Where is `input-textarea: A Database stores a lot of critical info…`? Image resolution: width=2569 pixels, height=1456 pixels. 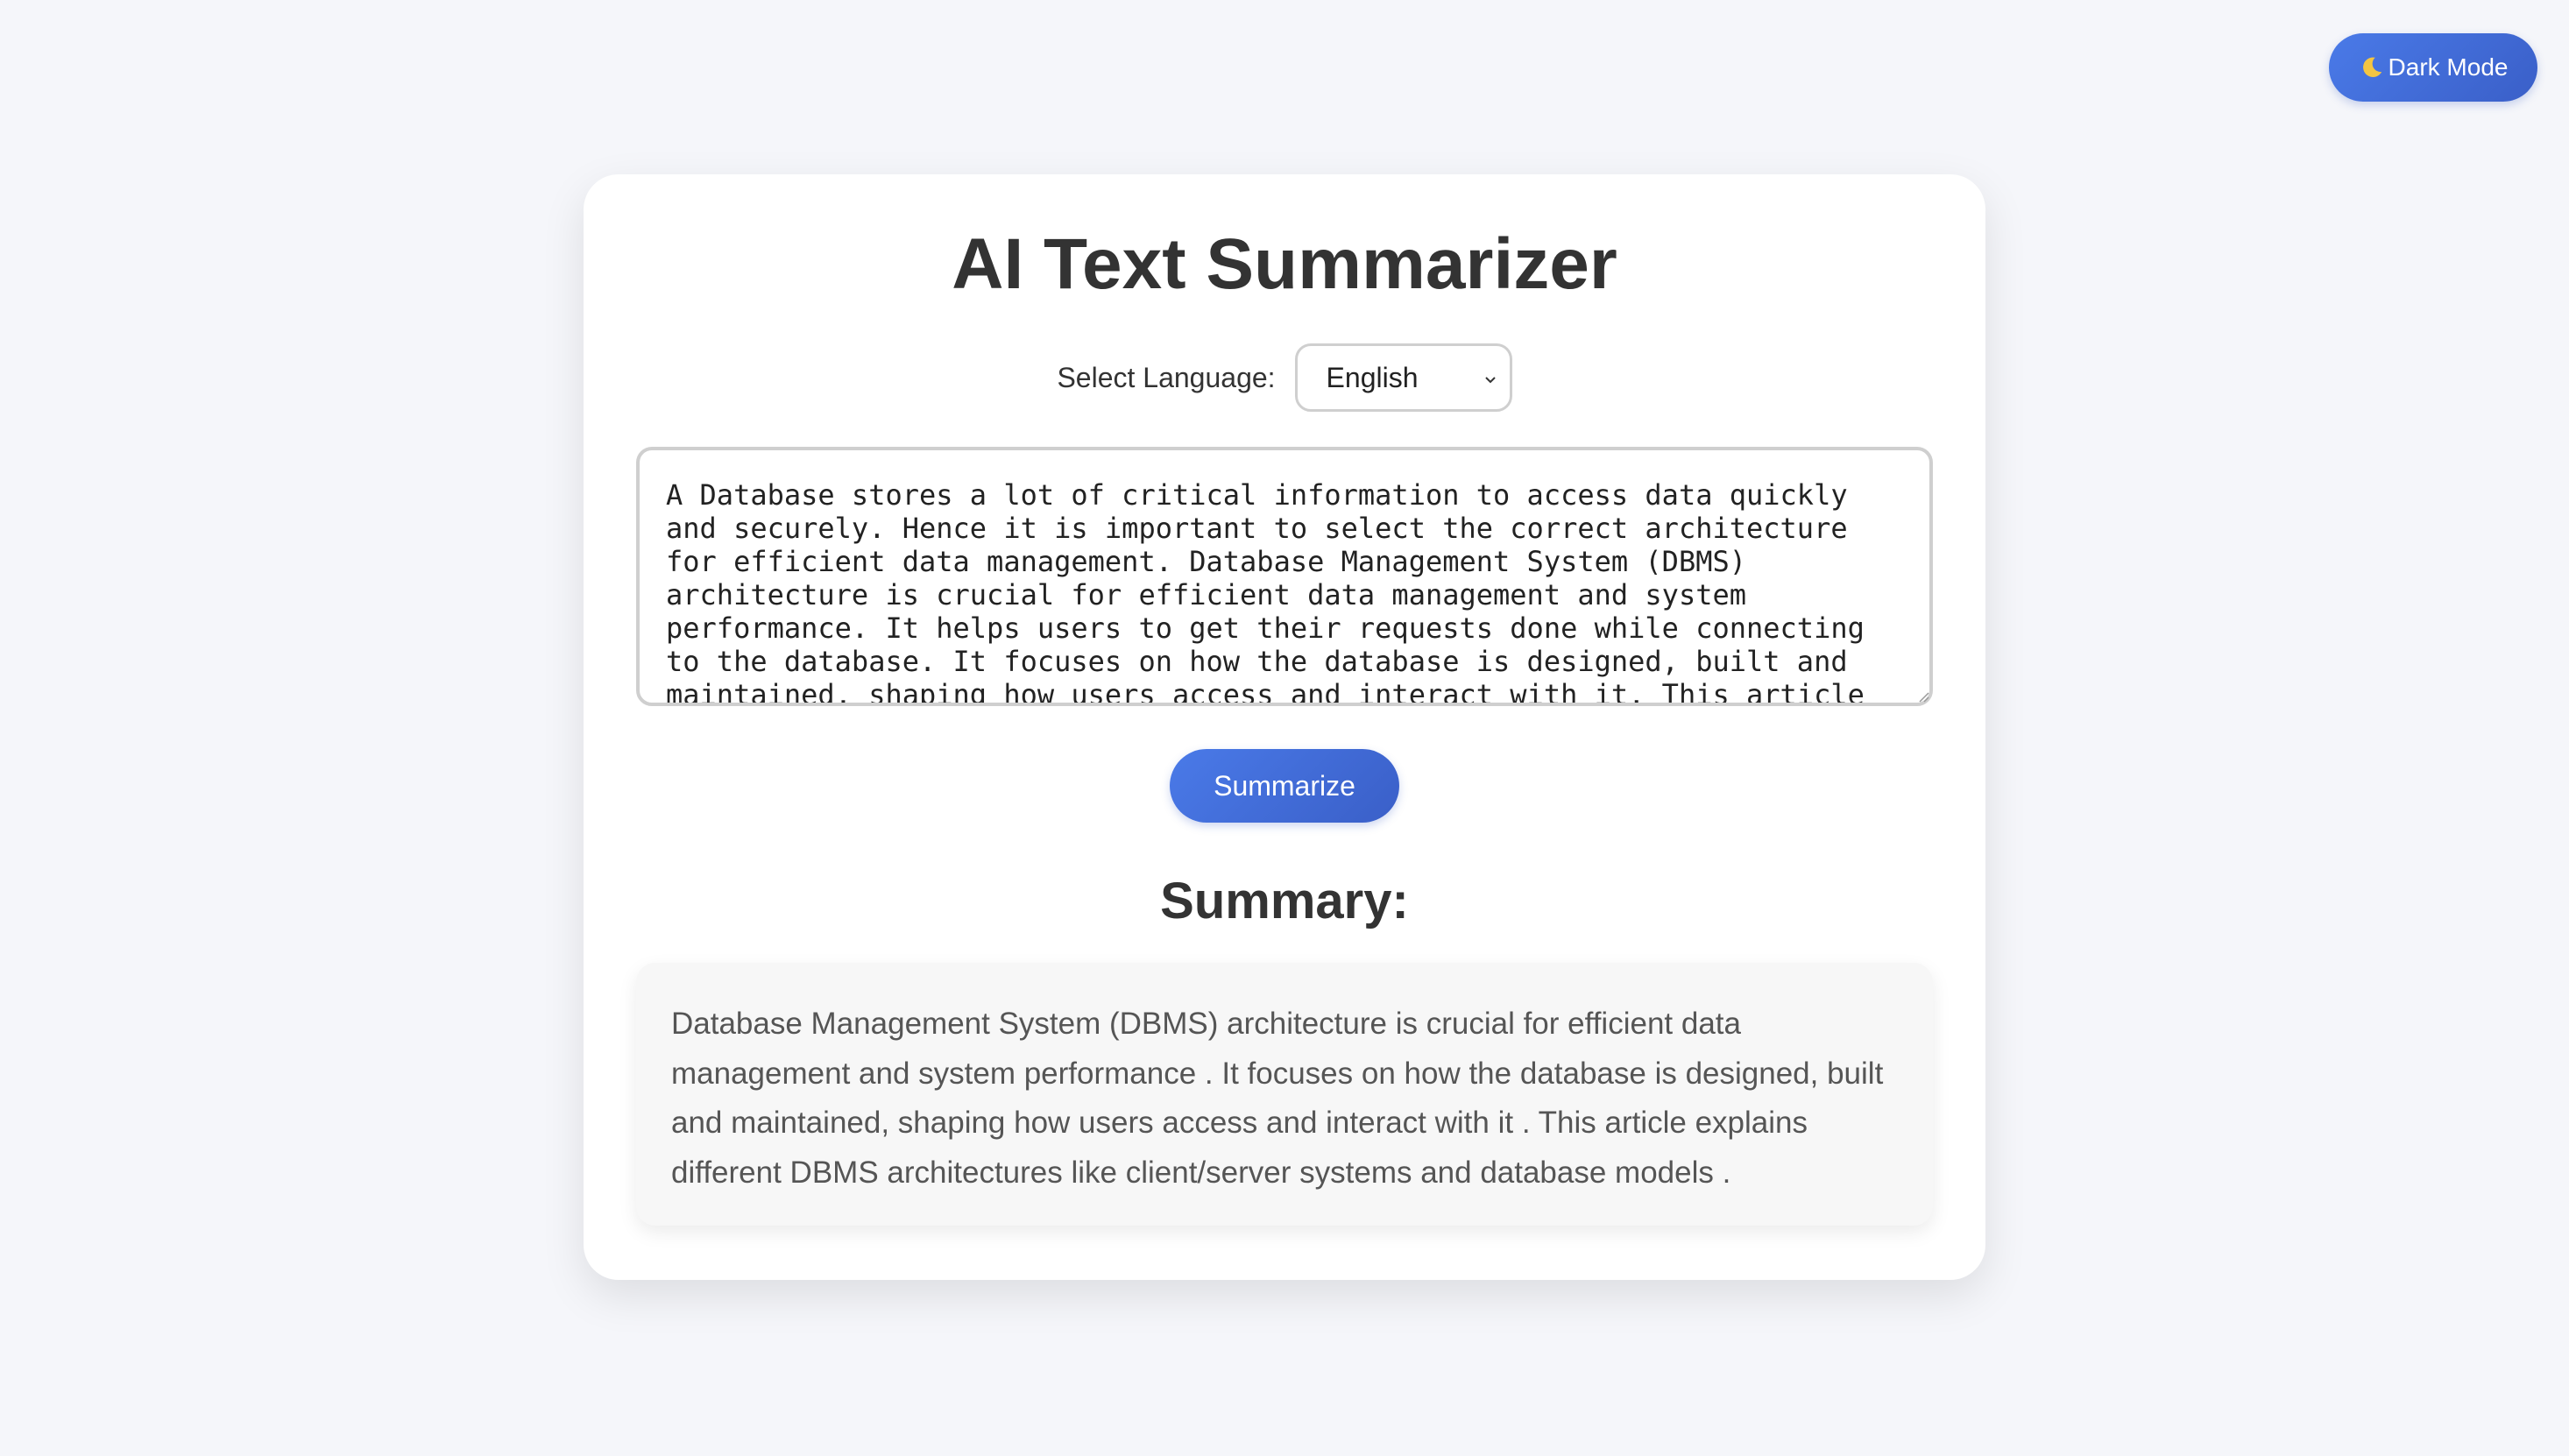
input-textarea: A Database stores a lot of critical info… is located at coordinates (1284, 576).